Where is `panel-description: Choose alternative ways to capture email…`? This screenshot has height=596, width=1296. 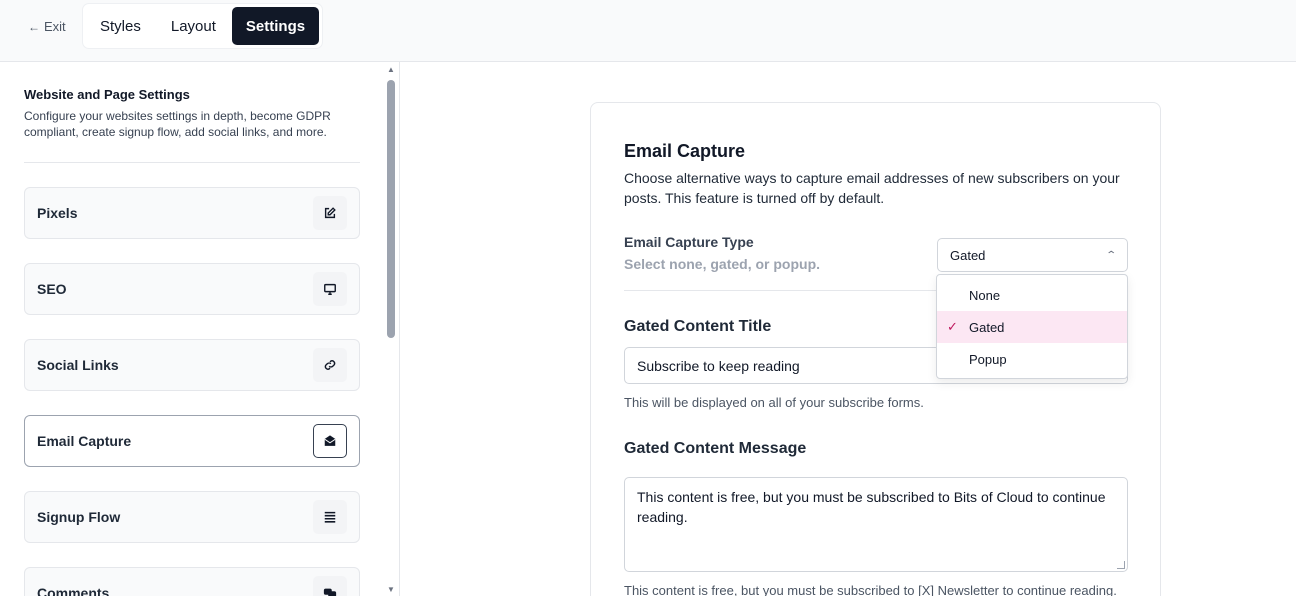 panel-description: Choose alternative ways to capture email… is located at coordinates (872, 188).